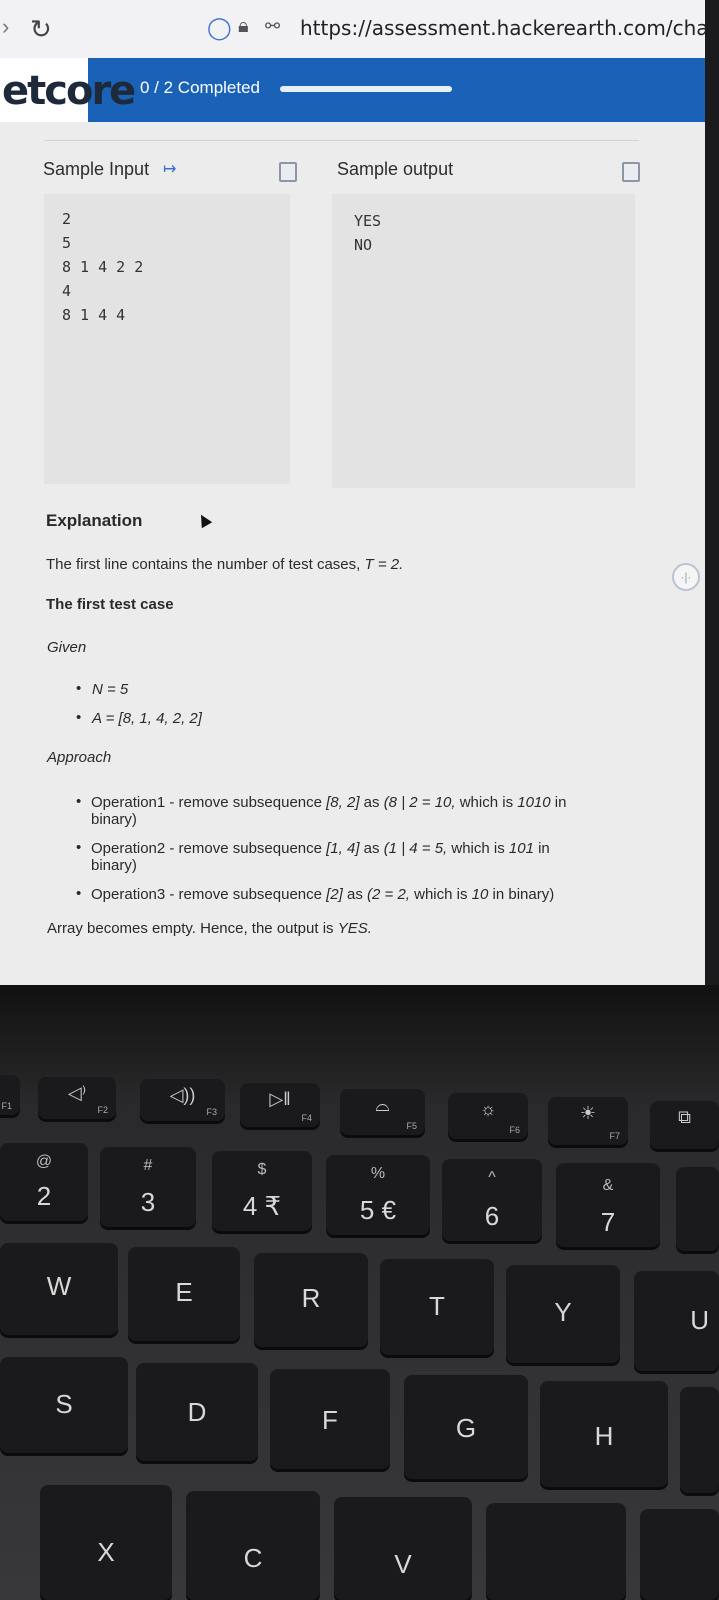  Describe the element at coordinates (209, 802) in the screenshot. I see `op-text: Operation1 - remove subsequence` at that location.